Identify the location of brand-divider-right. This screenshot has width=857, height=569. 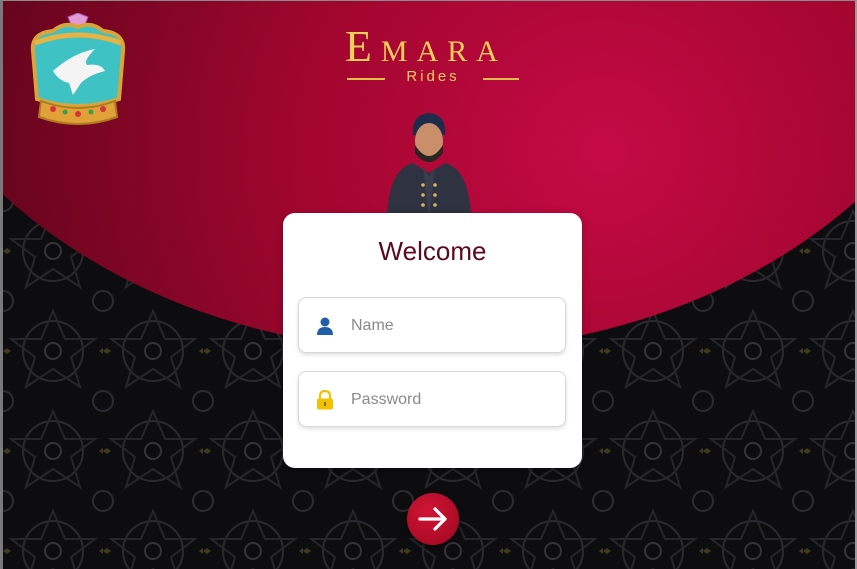
(501, 79).